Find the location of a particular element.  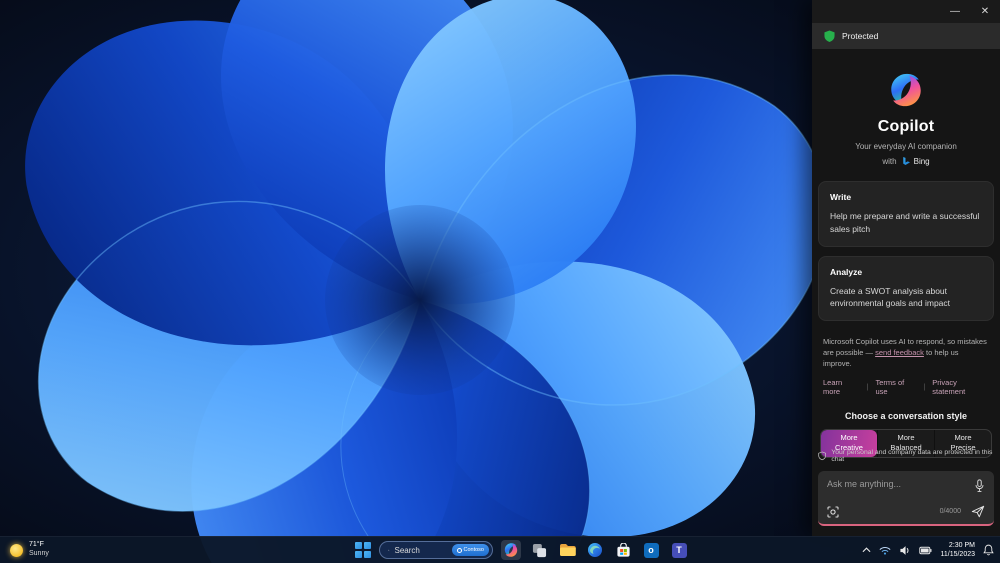

tray-chevron-up-icon is located at coordinates (866, 550).